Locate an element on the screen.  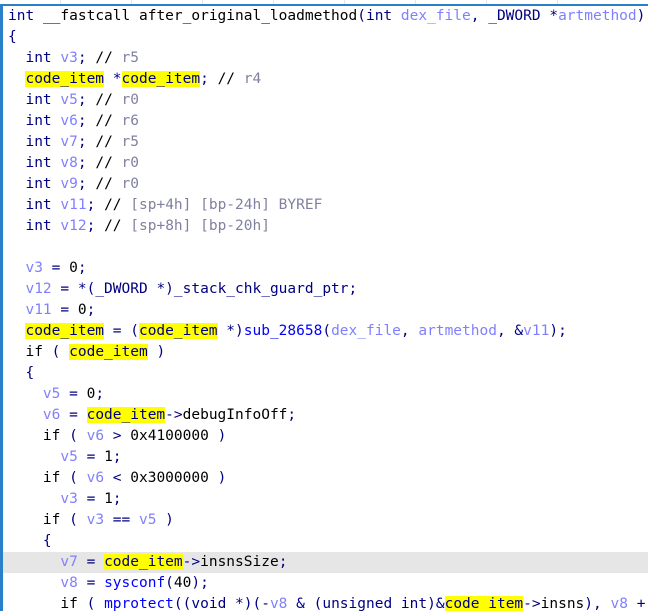
code-token: = ( is located at coordinates (121, 331).